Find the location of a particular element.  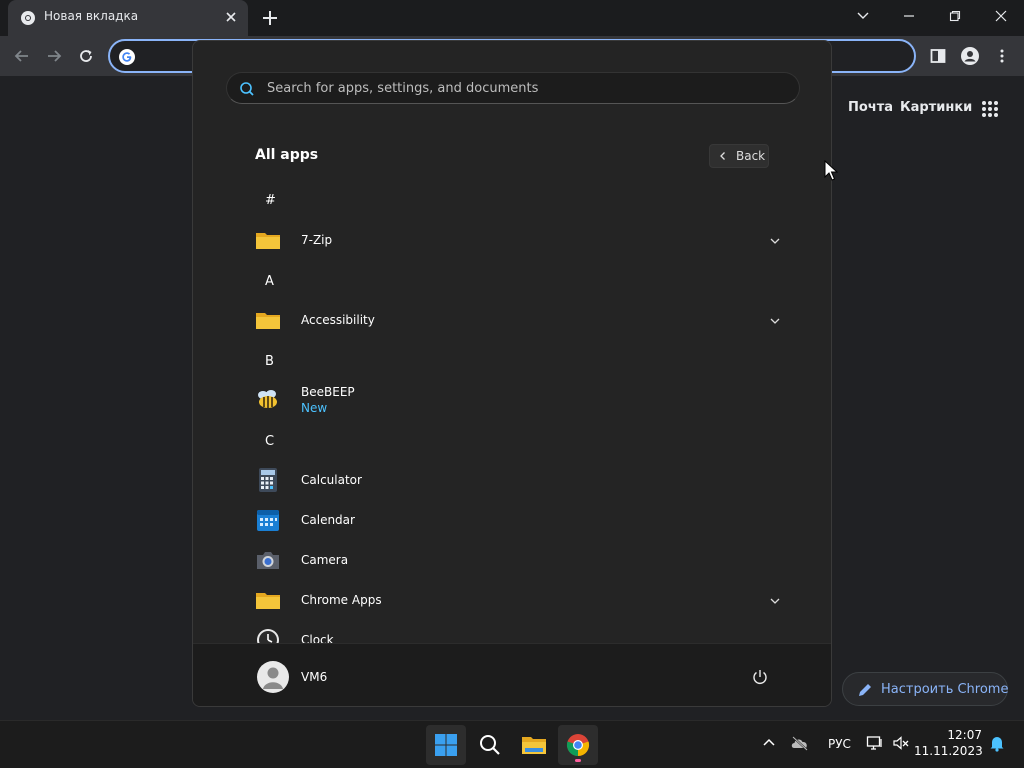

running-app-indicator is located at coordinates (578, 760).